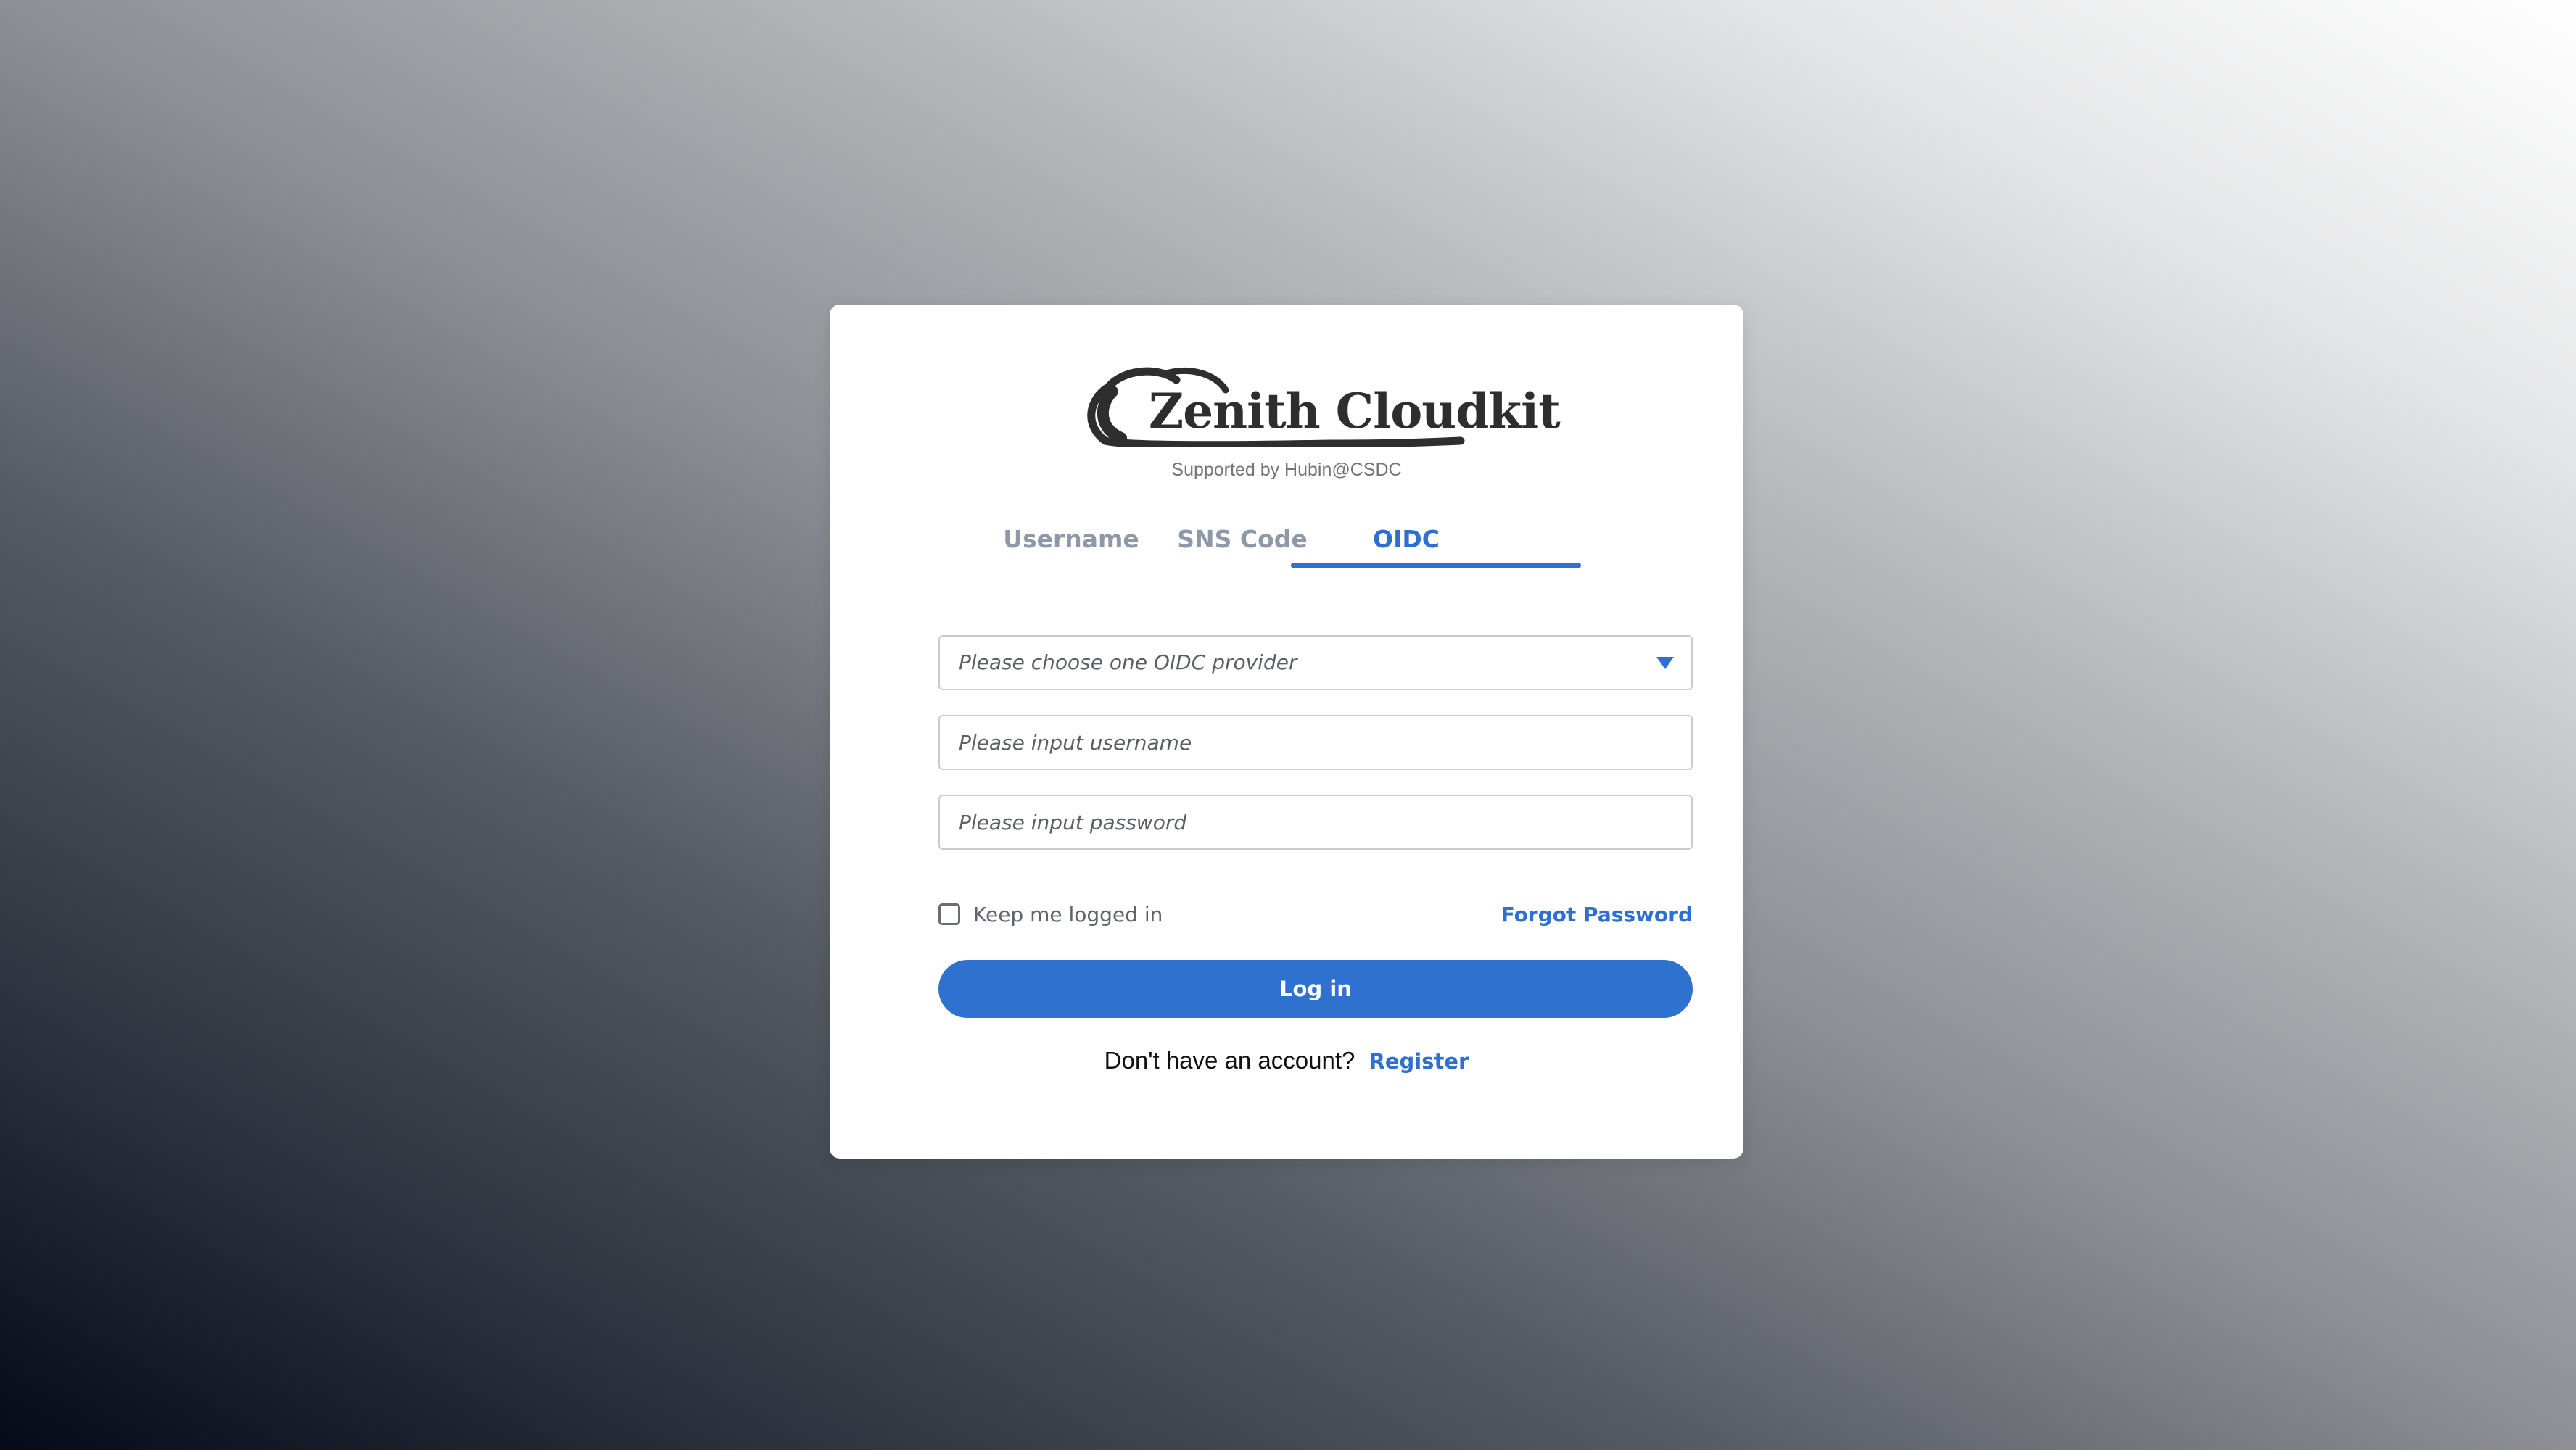  Describe the element at coordinates (1128, 662) in the screenshot. I see `oidc-provider-placeholder: Please choose one OIDC provider` at that location.